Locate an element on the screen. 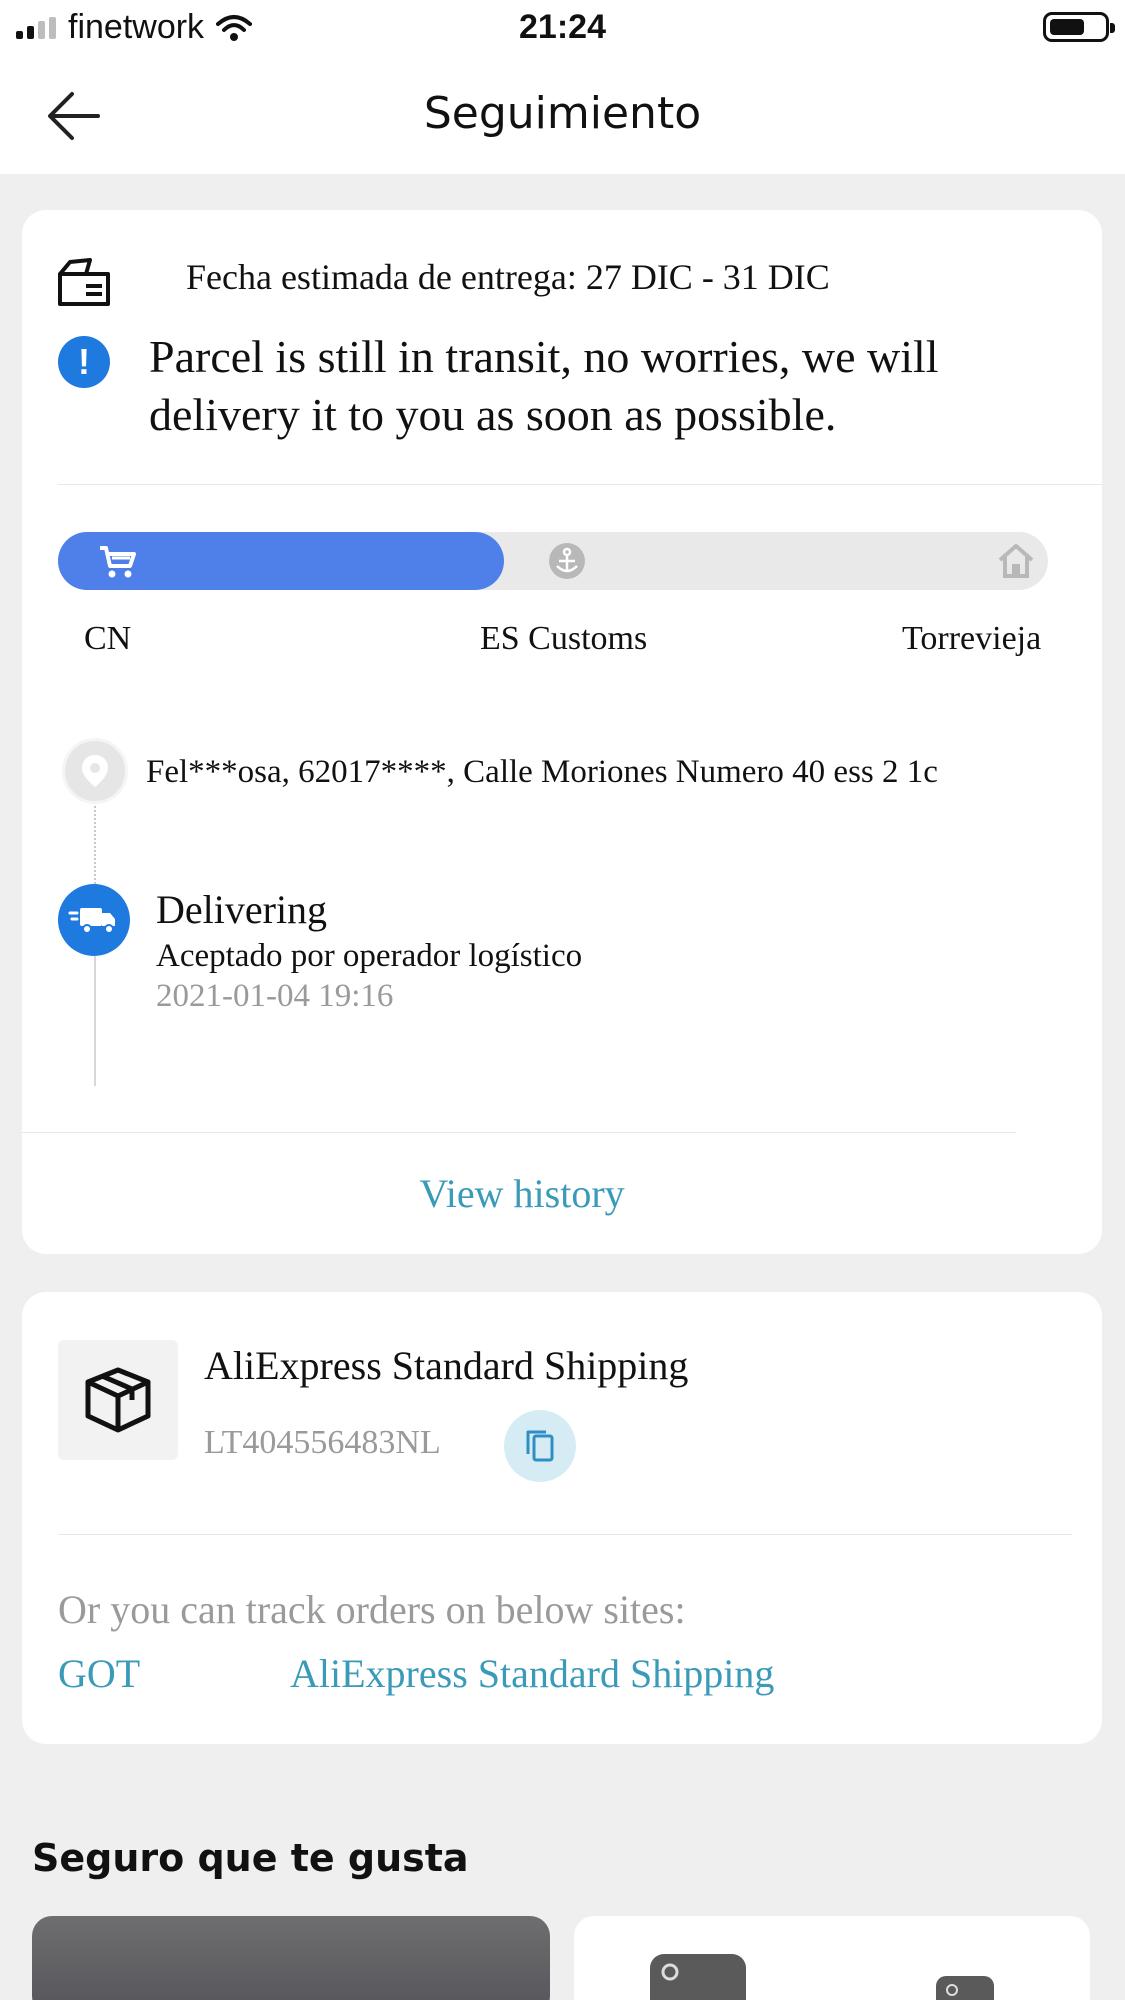  clock: 21:24 is located at coordinates (562, 27).